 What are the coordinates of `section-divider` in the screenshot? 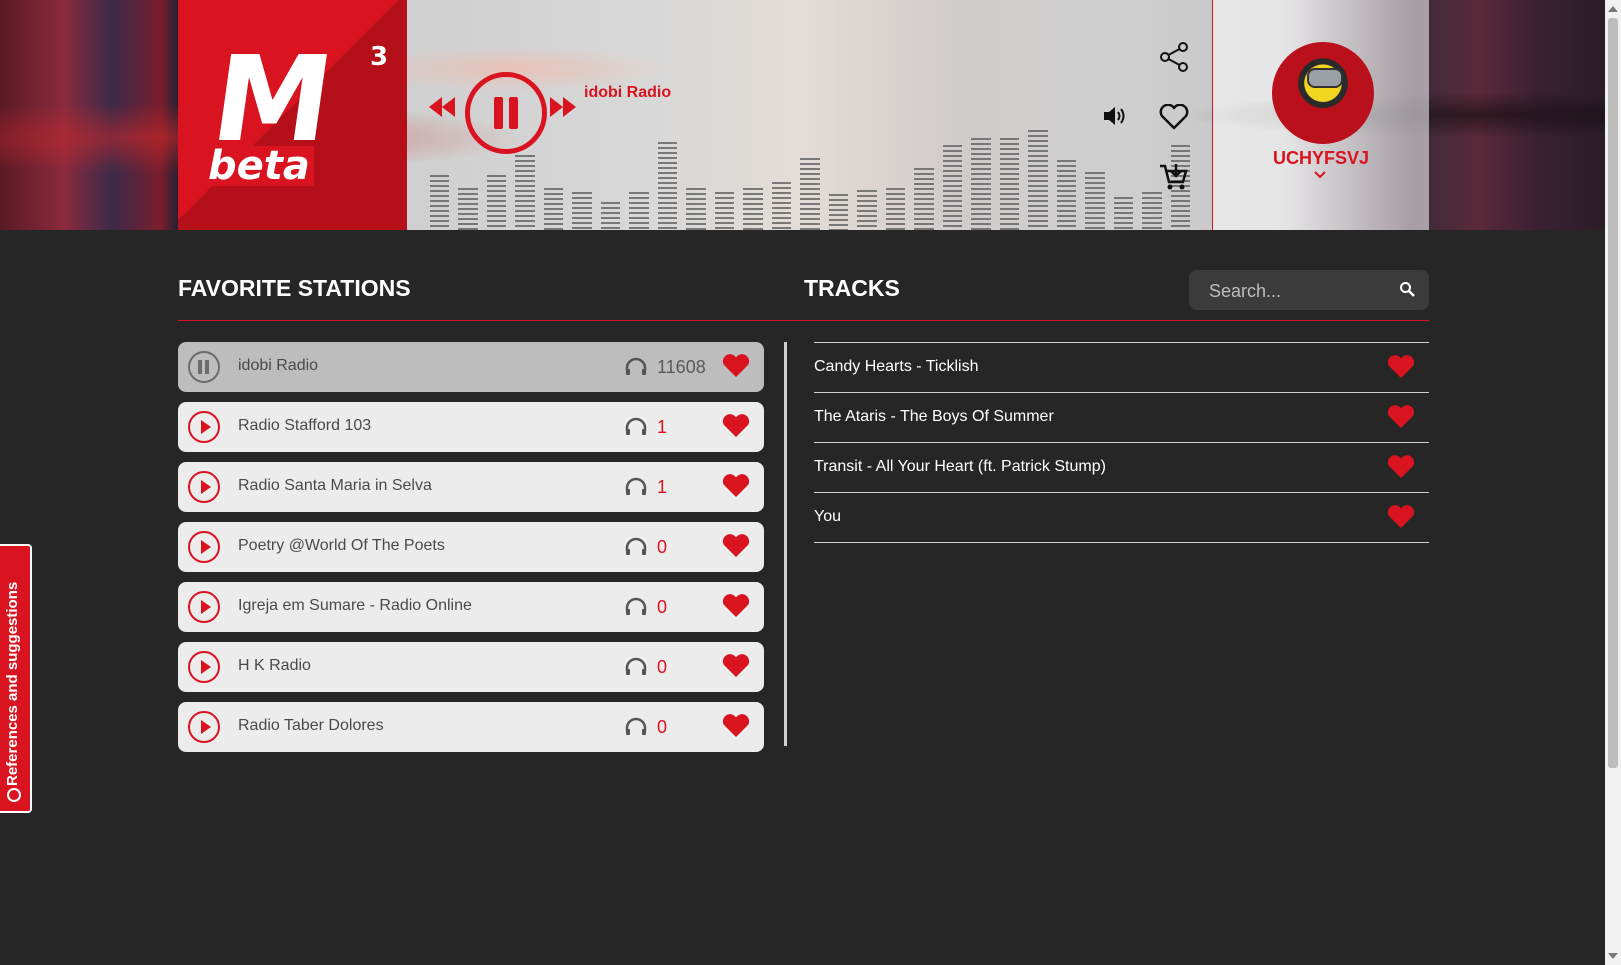 It's located at (803, 320).